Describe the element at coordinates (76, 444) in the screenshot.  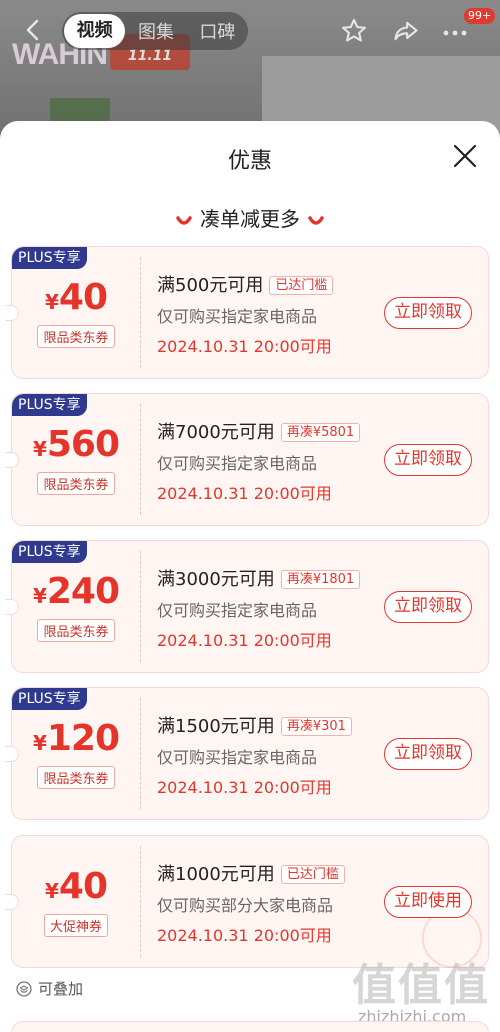
I see `coupon-amount: ¥560` at that location.